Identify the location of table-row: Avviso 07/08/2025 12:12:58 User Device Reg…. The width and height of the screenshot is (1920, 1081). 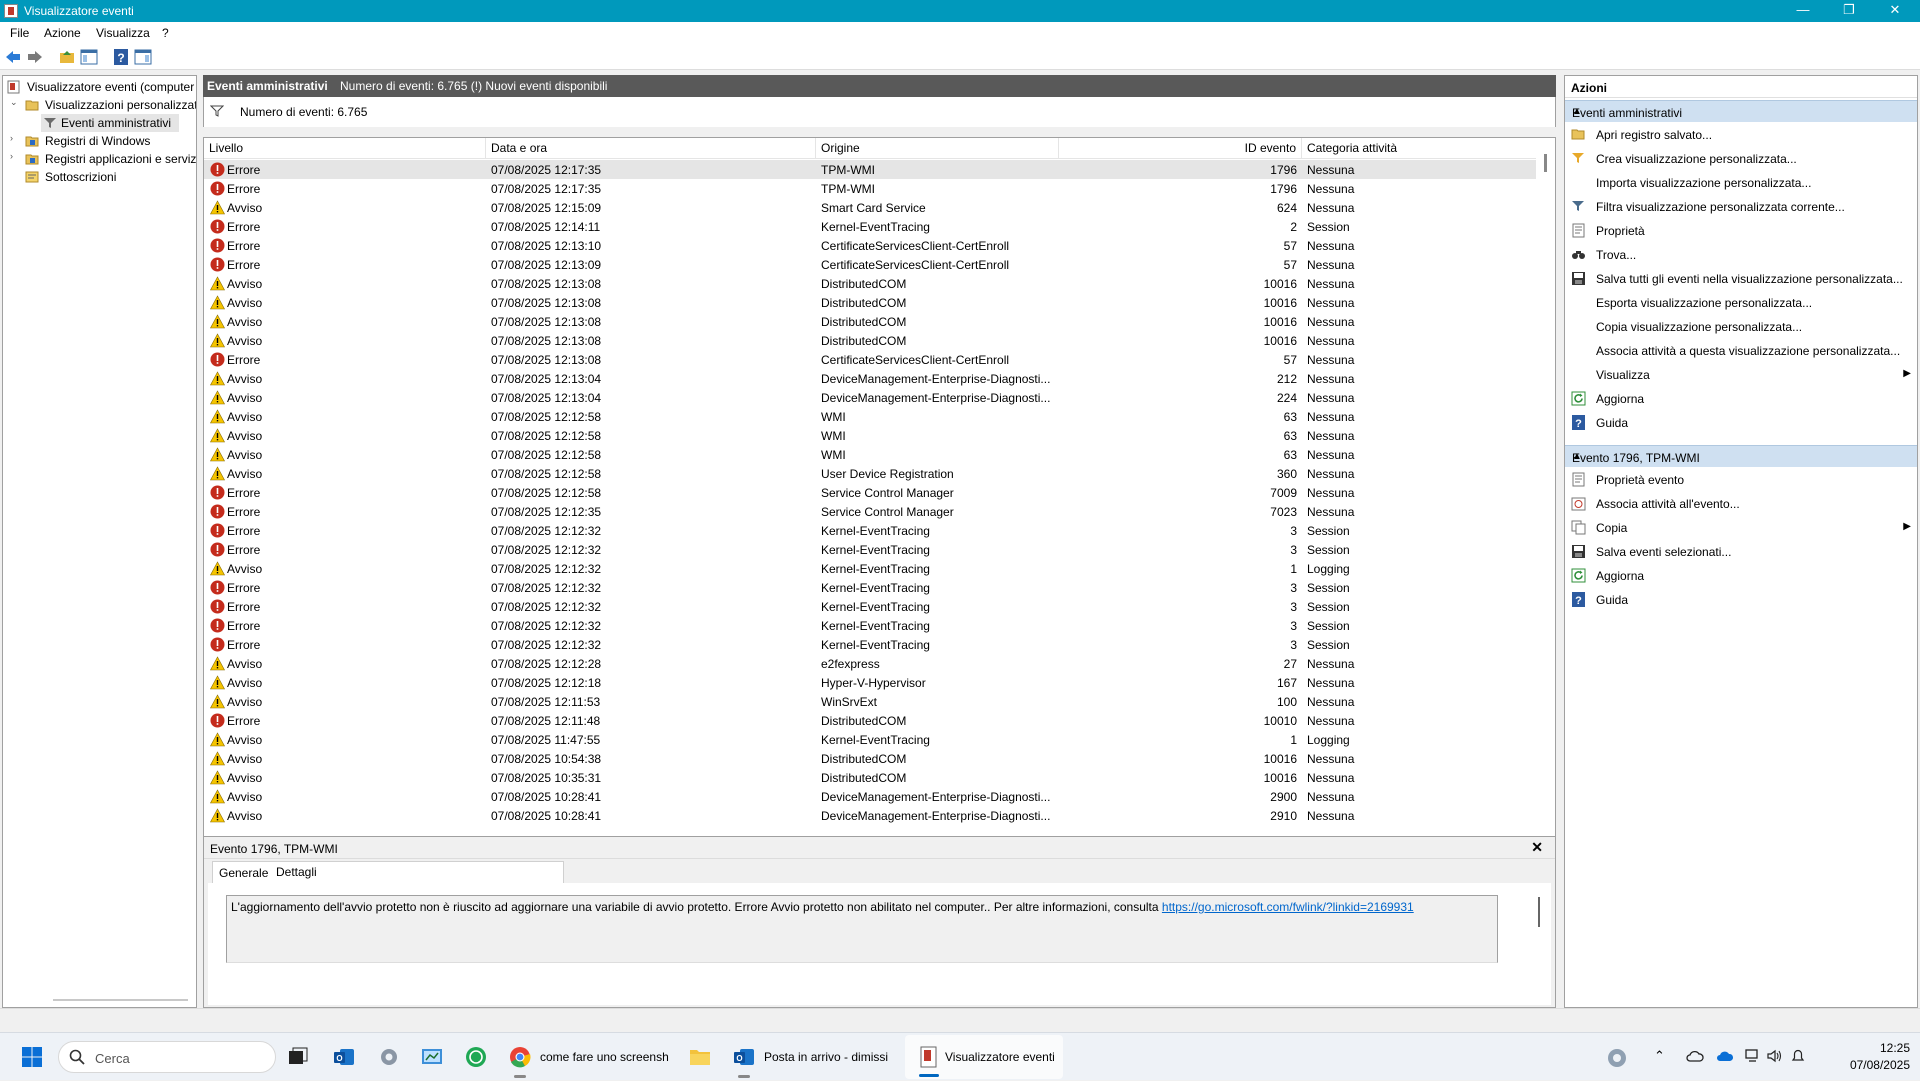
(870, 473).